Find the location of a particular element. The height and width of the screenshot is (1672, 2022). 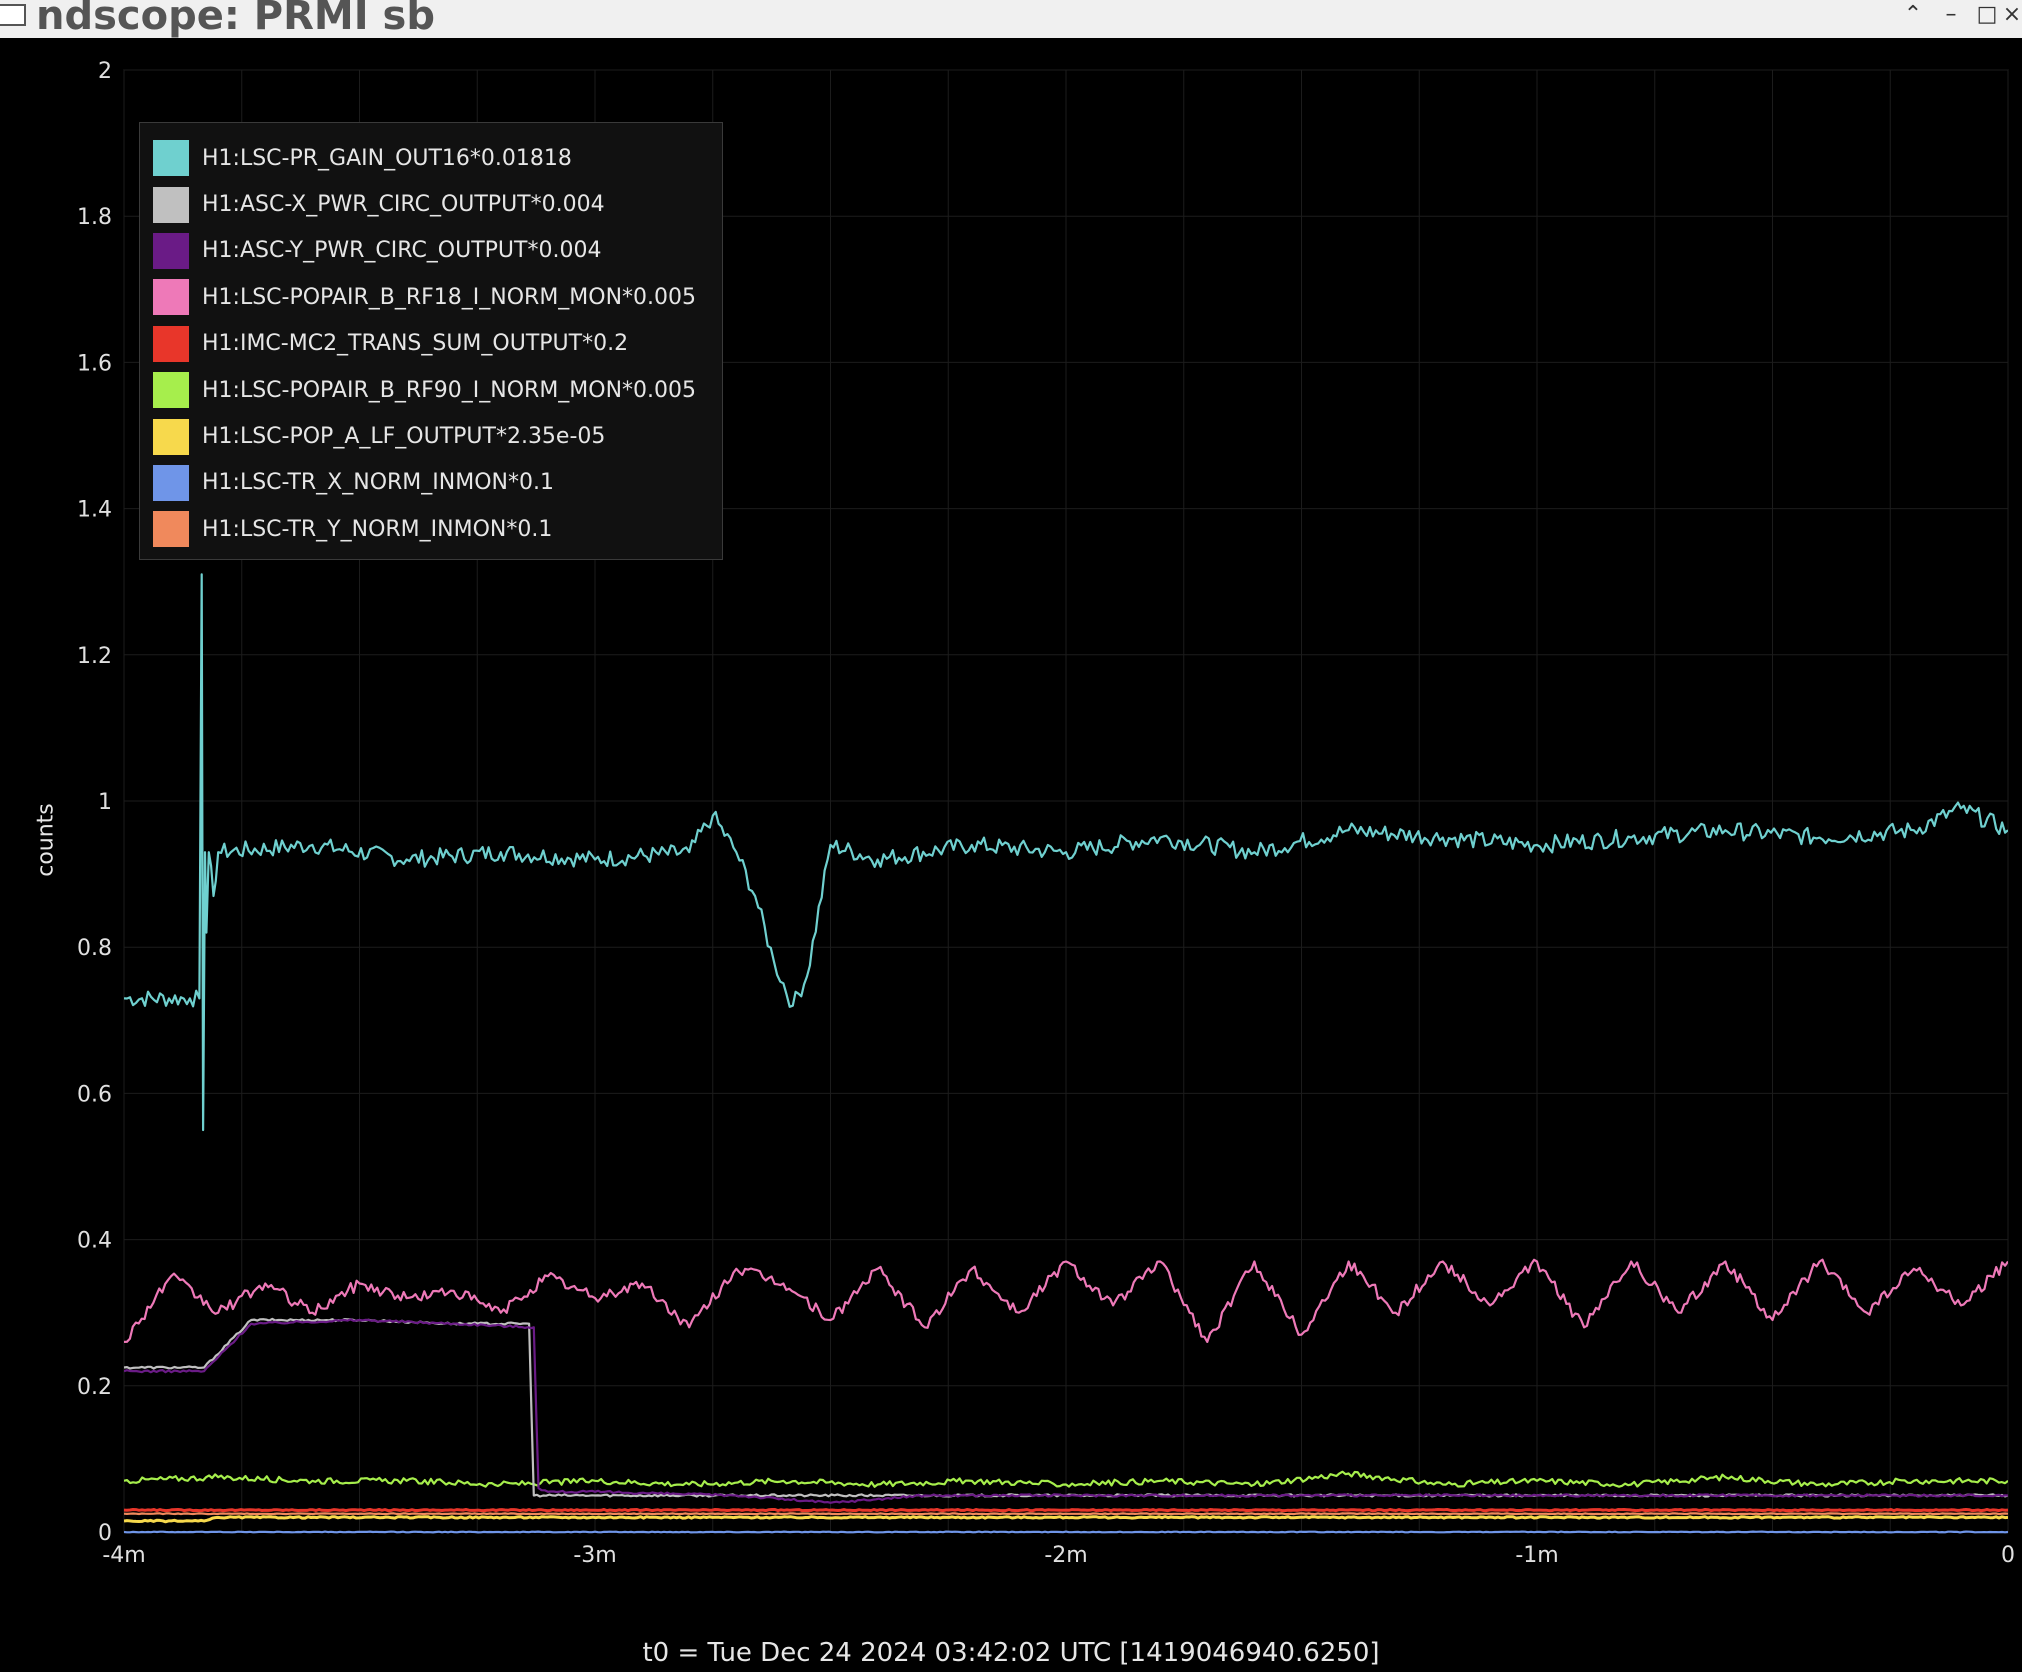

window-maximize-button: □ is located at coordinates (1987, 15).